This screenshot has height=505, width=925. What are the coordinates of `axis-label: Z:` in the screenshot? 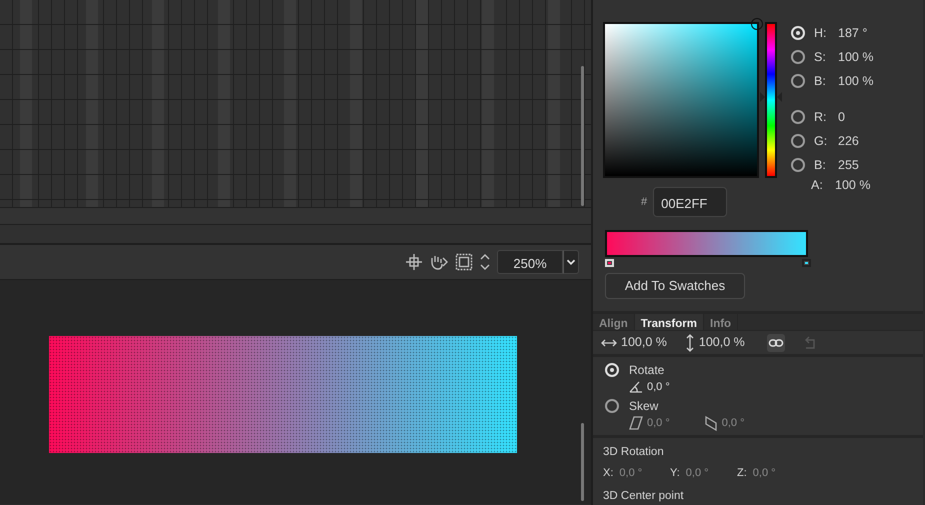 It's located at (742, 474).